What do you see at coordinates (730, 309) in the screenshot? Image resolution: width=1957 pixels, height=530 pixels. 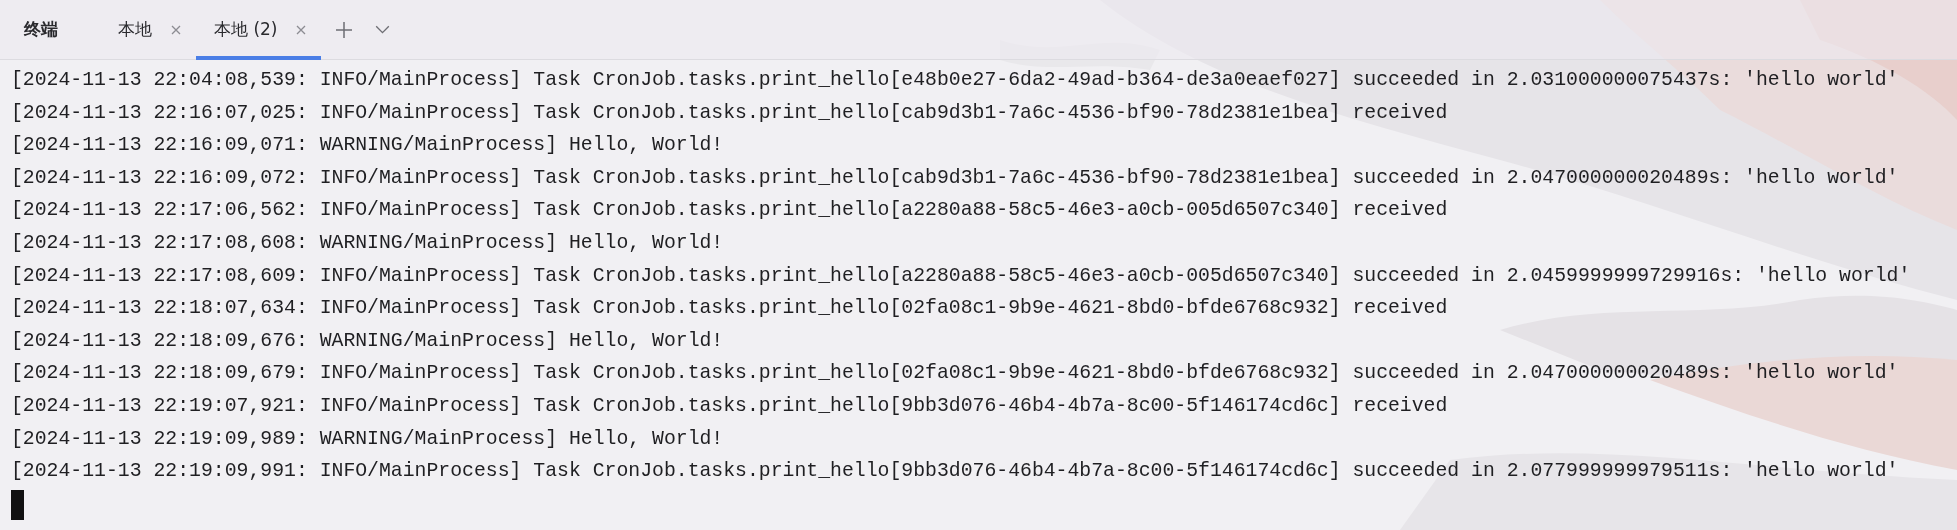 I see `log-line: [2024-11-13 22:18:07,634: INFO/MainProcess] Task CronJob.tasks.print_hello[02fa08c1-9b9e-4621-8bd0-bfde6768c932] received` at bounding box center [730, 309].